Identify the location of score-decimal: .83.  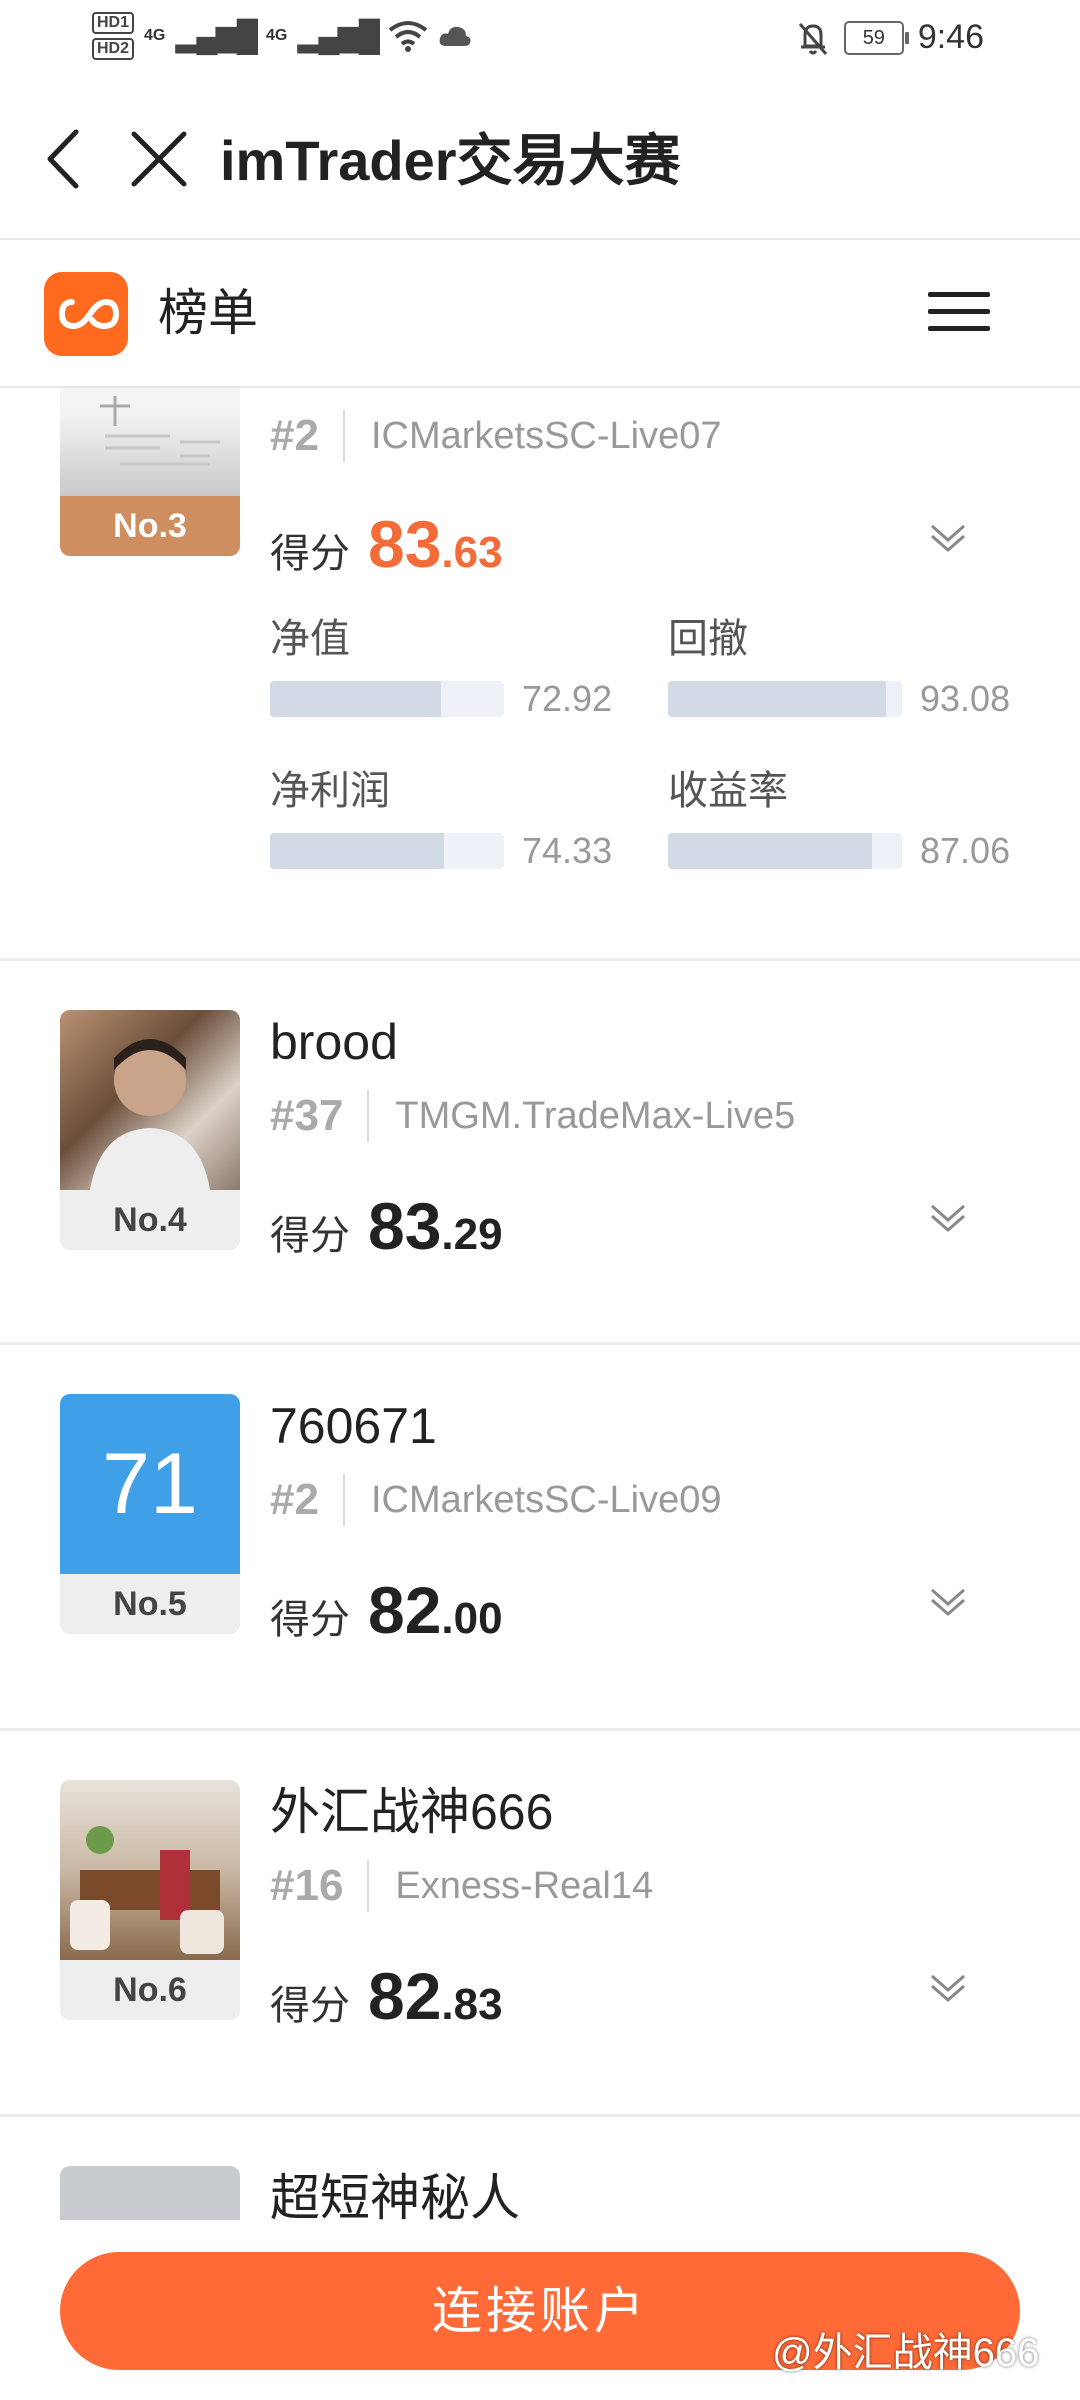
(472, 2004).